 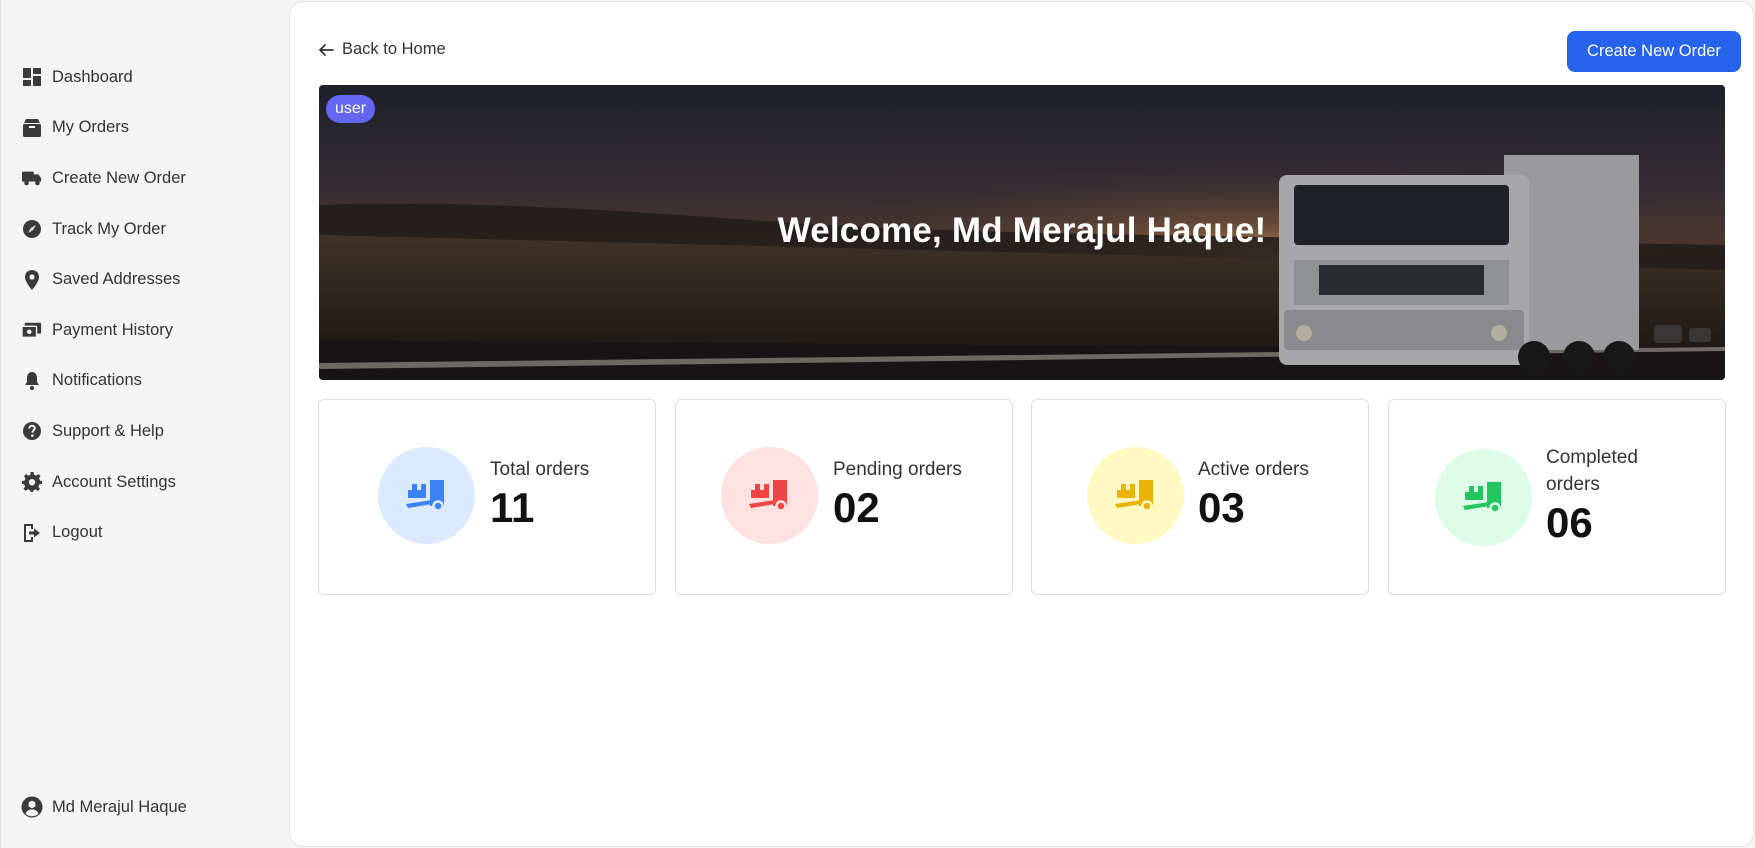 I want to click on sidebar-item-logout: Logout, so click(x=145, y=532).